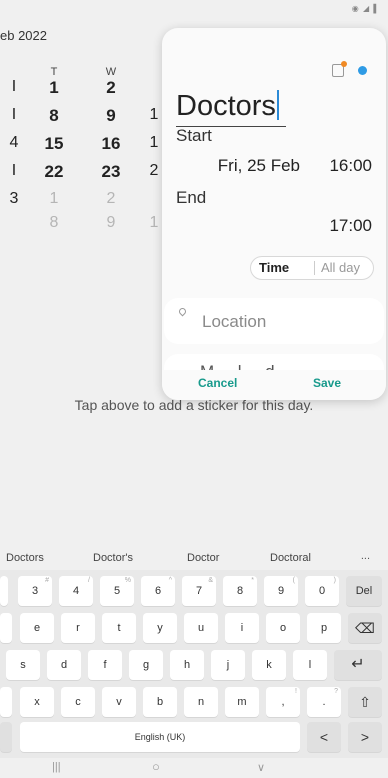 The image size is (388, 778). What do you see at coordinates (54, 116) in the screenshot?
I see `calendar-day: 8` at bounding box center [54, 116].